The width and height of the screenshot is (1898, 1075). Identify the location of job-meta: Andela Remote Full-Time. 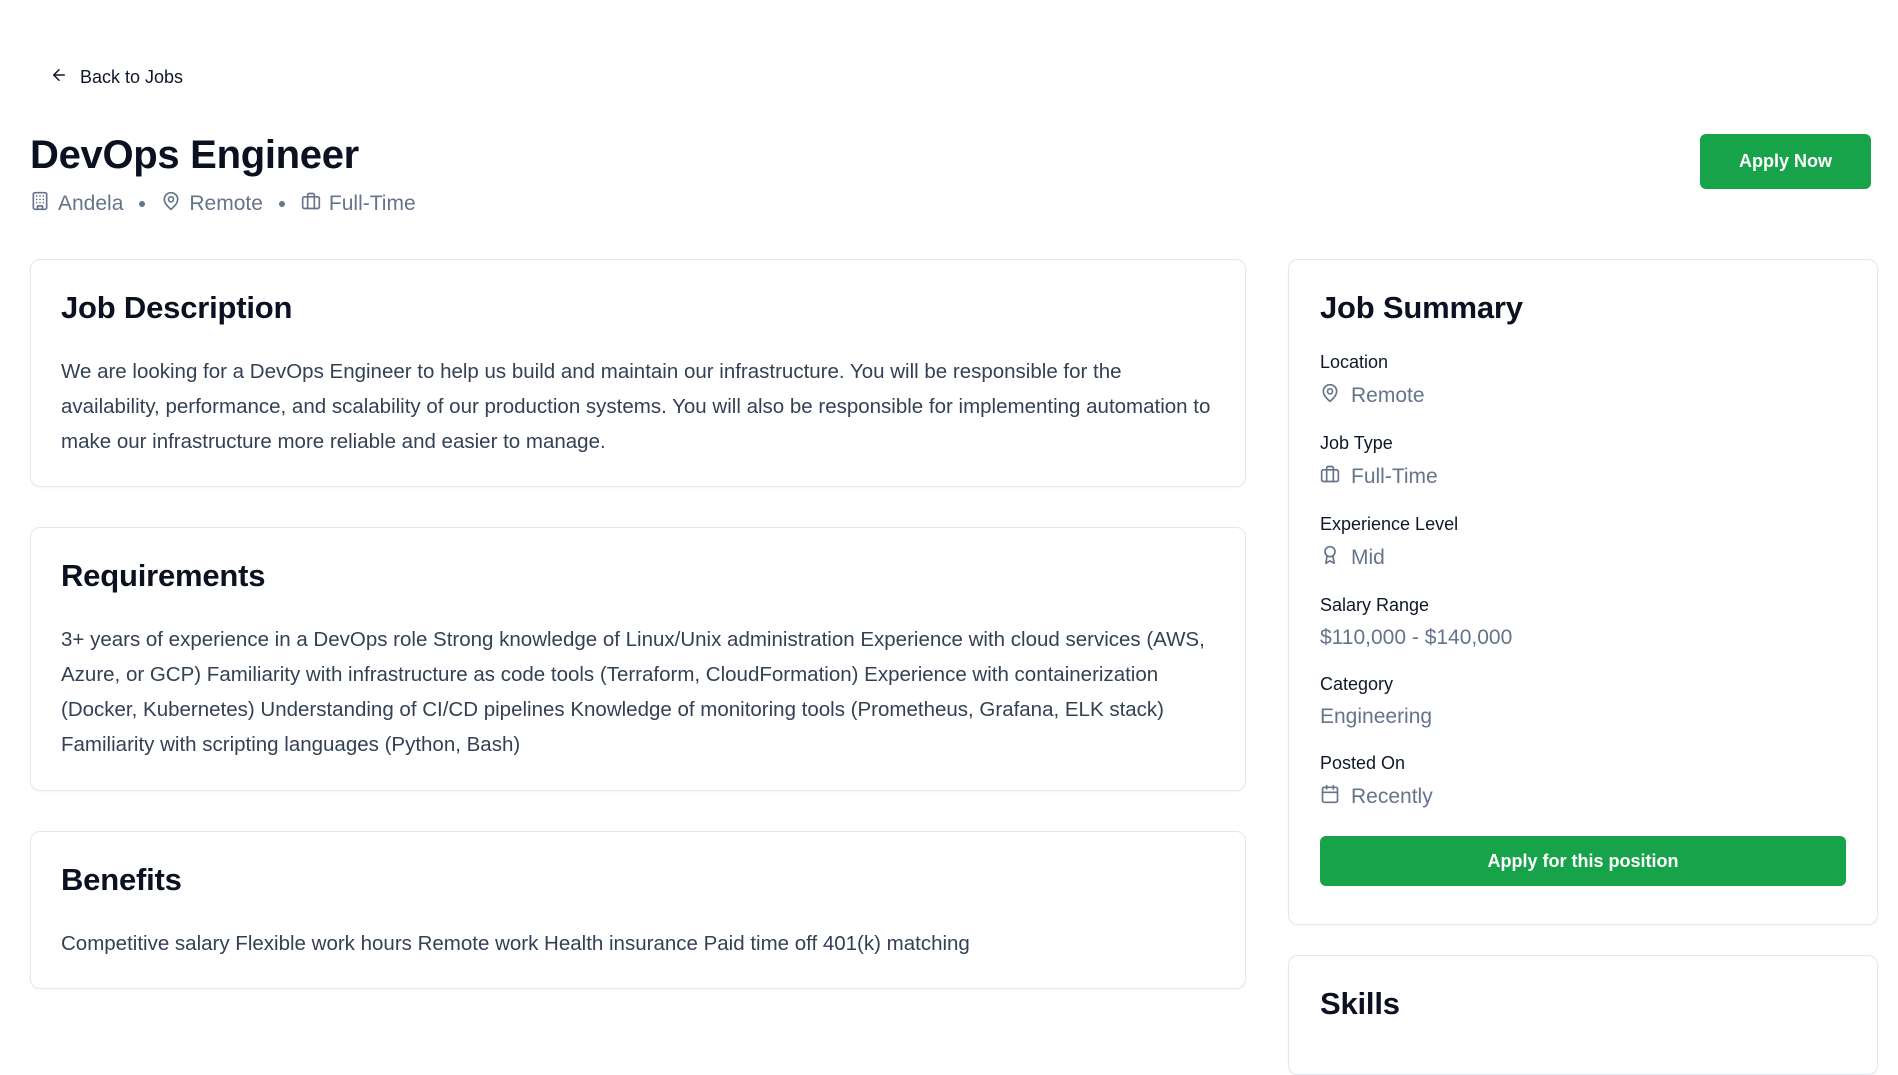
(223, 204).